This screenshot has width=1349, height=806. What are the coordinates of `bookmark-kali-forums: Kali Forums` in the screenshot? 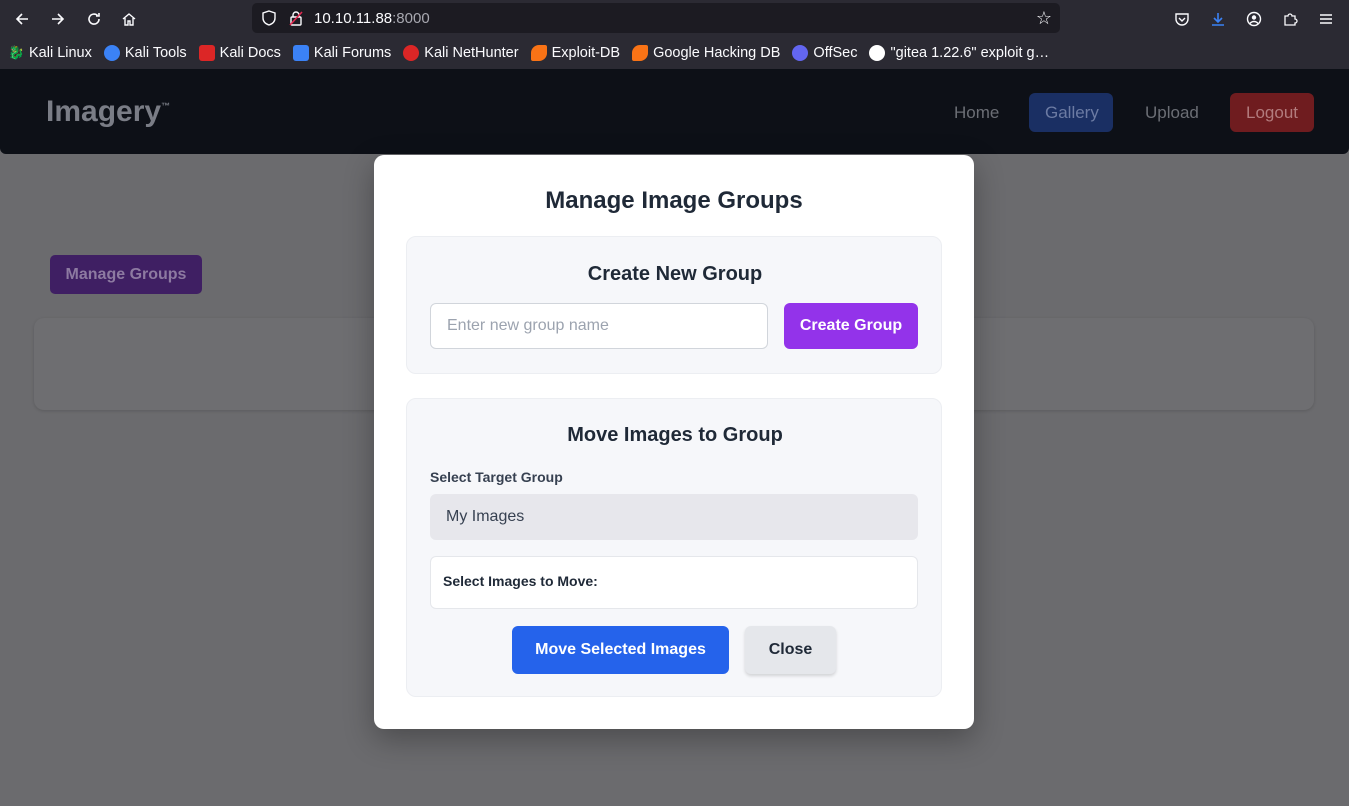 It's located at (342, 53).